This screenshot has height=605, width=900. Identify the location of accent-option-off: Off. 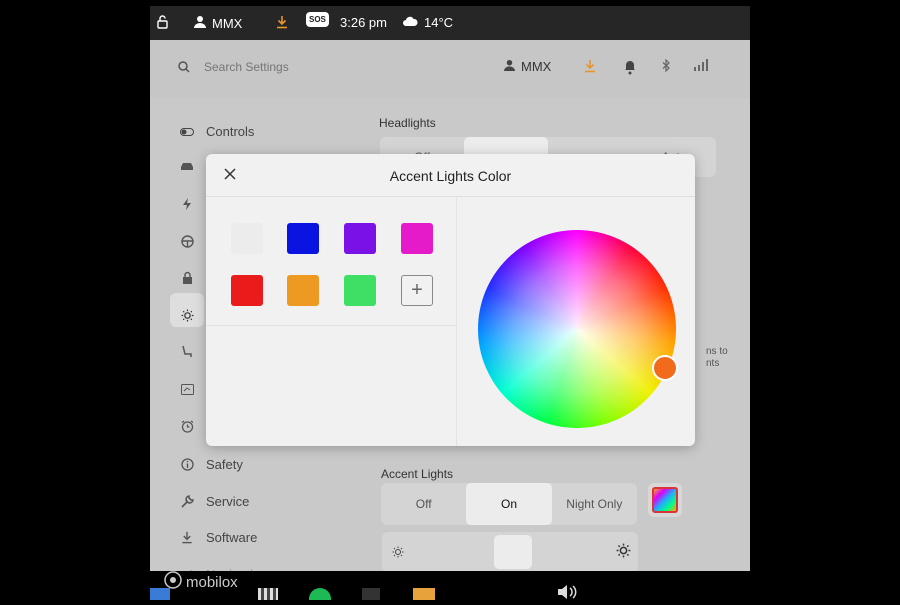
(423, 504).